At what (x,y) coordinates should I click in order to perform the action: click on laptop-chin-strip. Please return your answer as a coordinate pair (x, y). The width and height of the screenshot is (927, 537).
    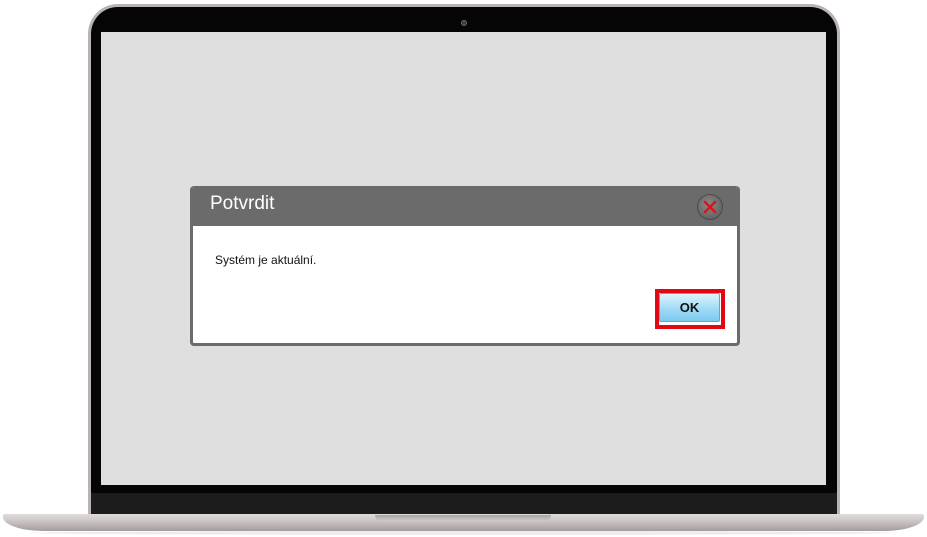
    Looking at the image, I should click on (464, 504).